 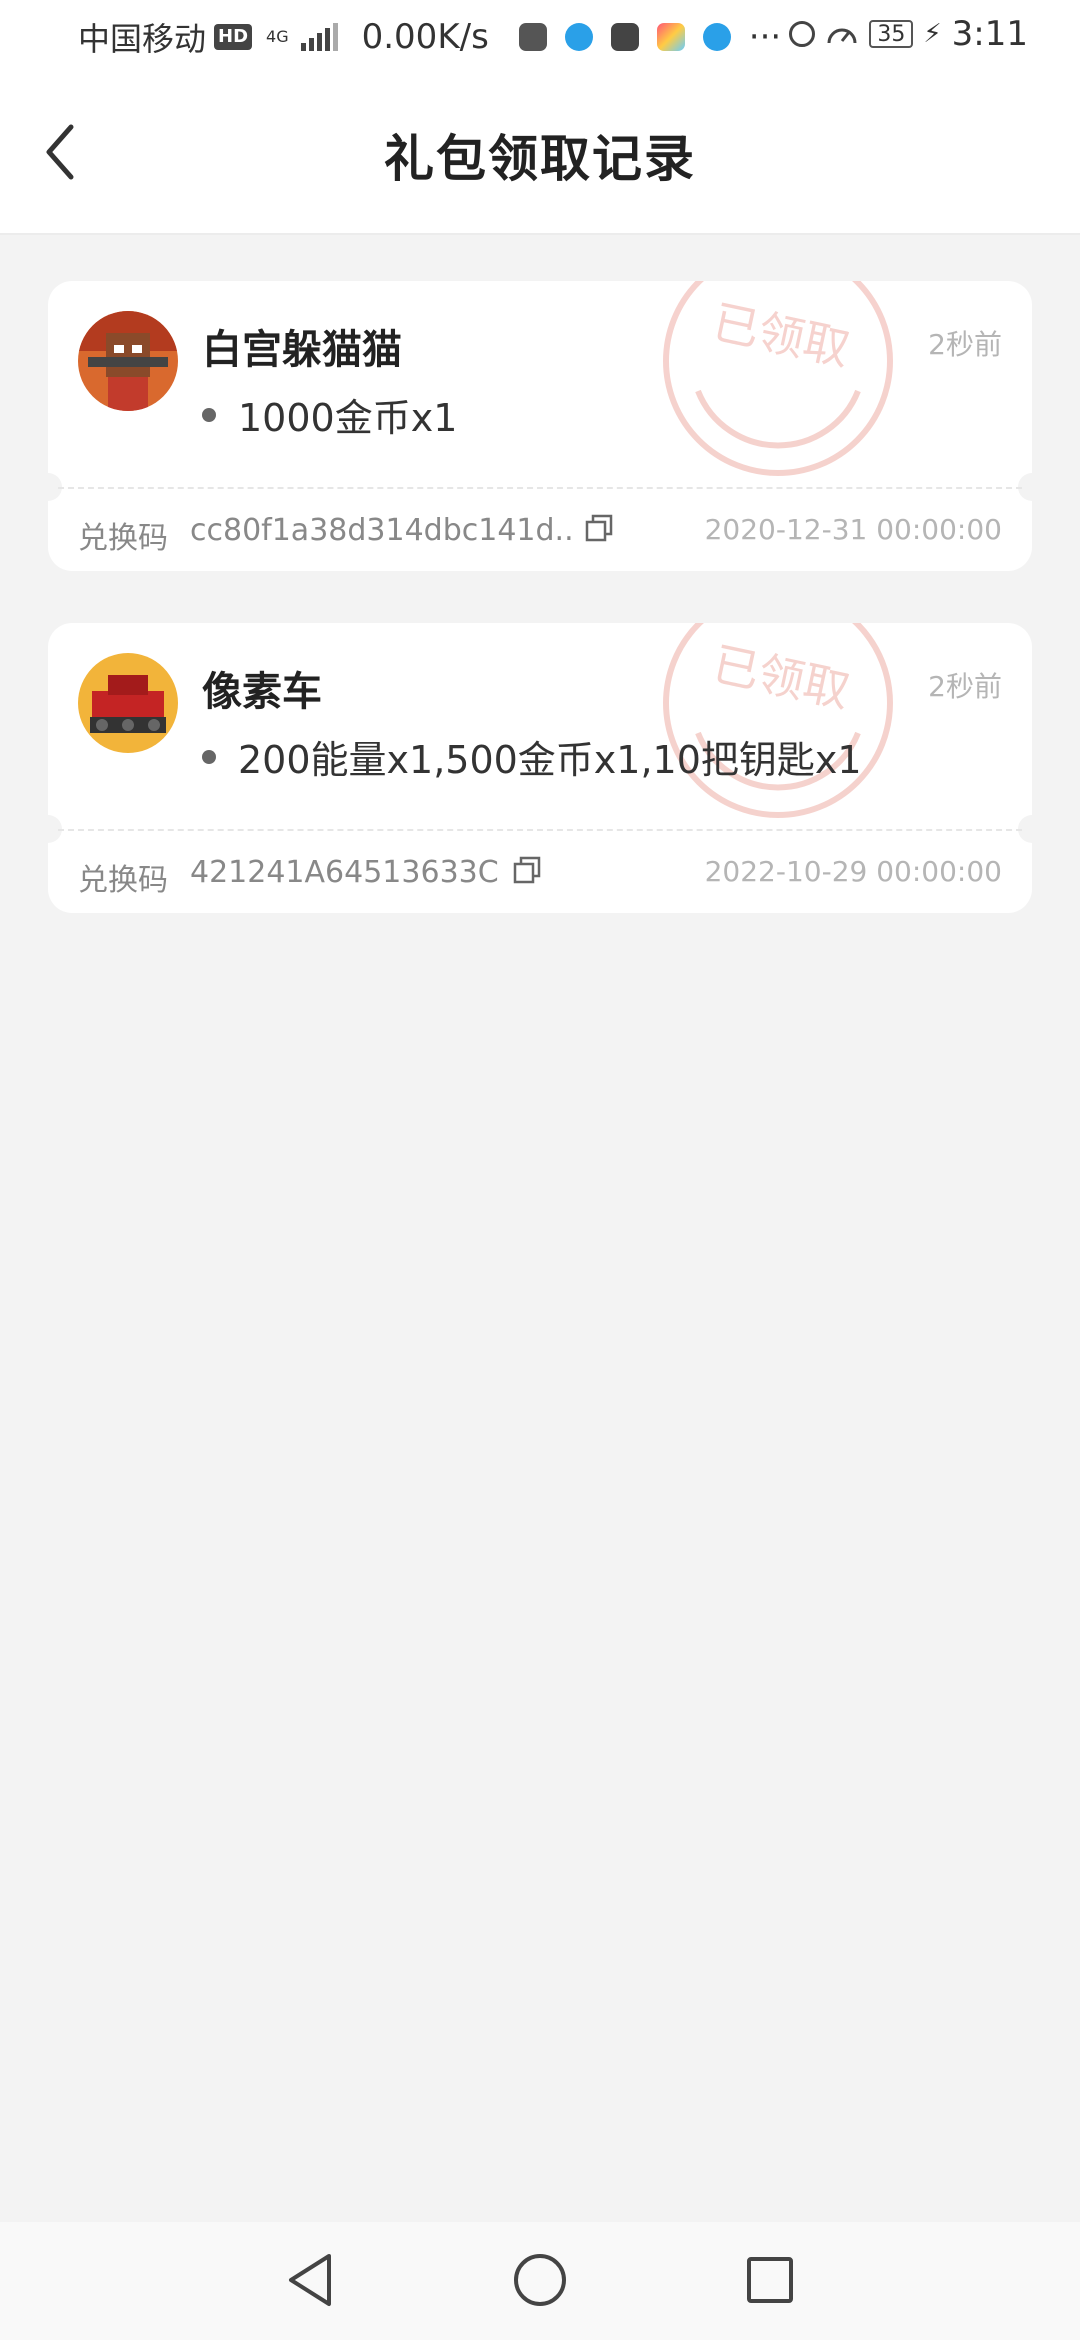 I want to click on redeem-code: 421241A64513633C, so click(x=344, y=872).